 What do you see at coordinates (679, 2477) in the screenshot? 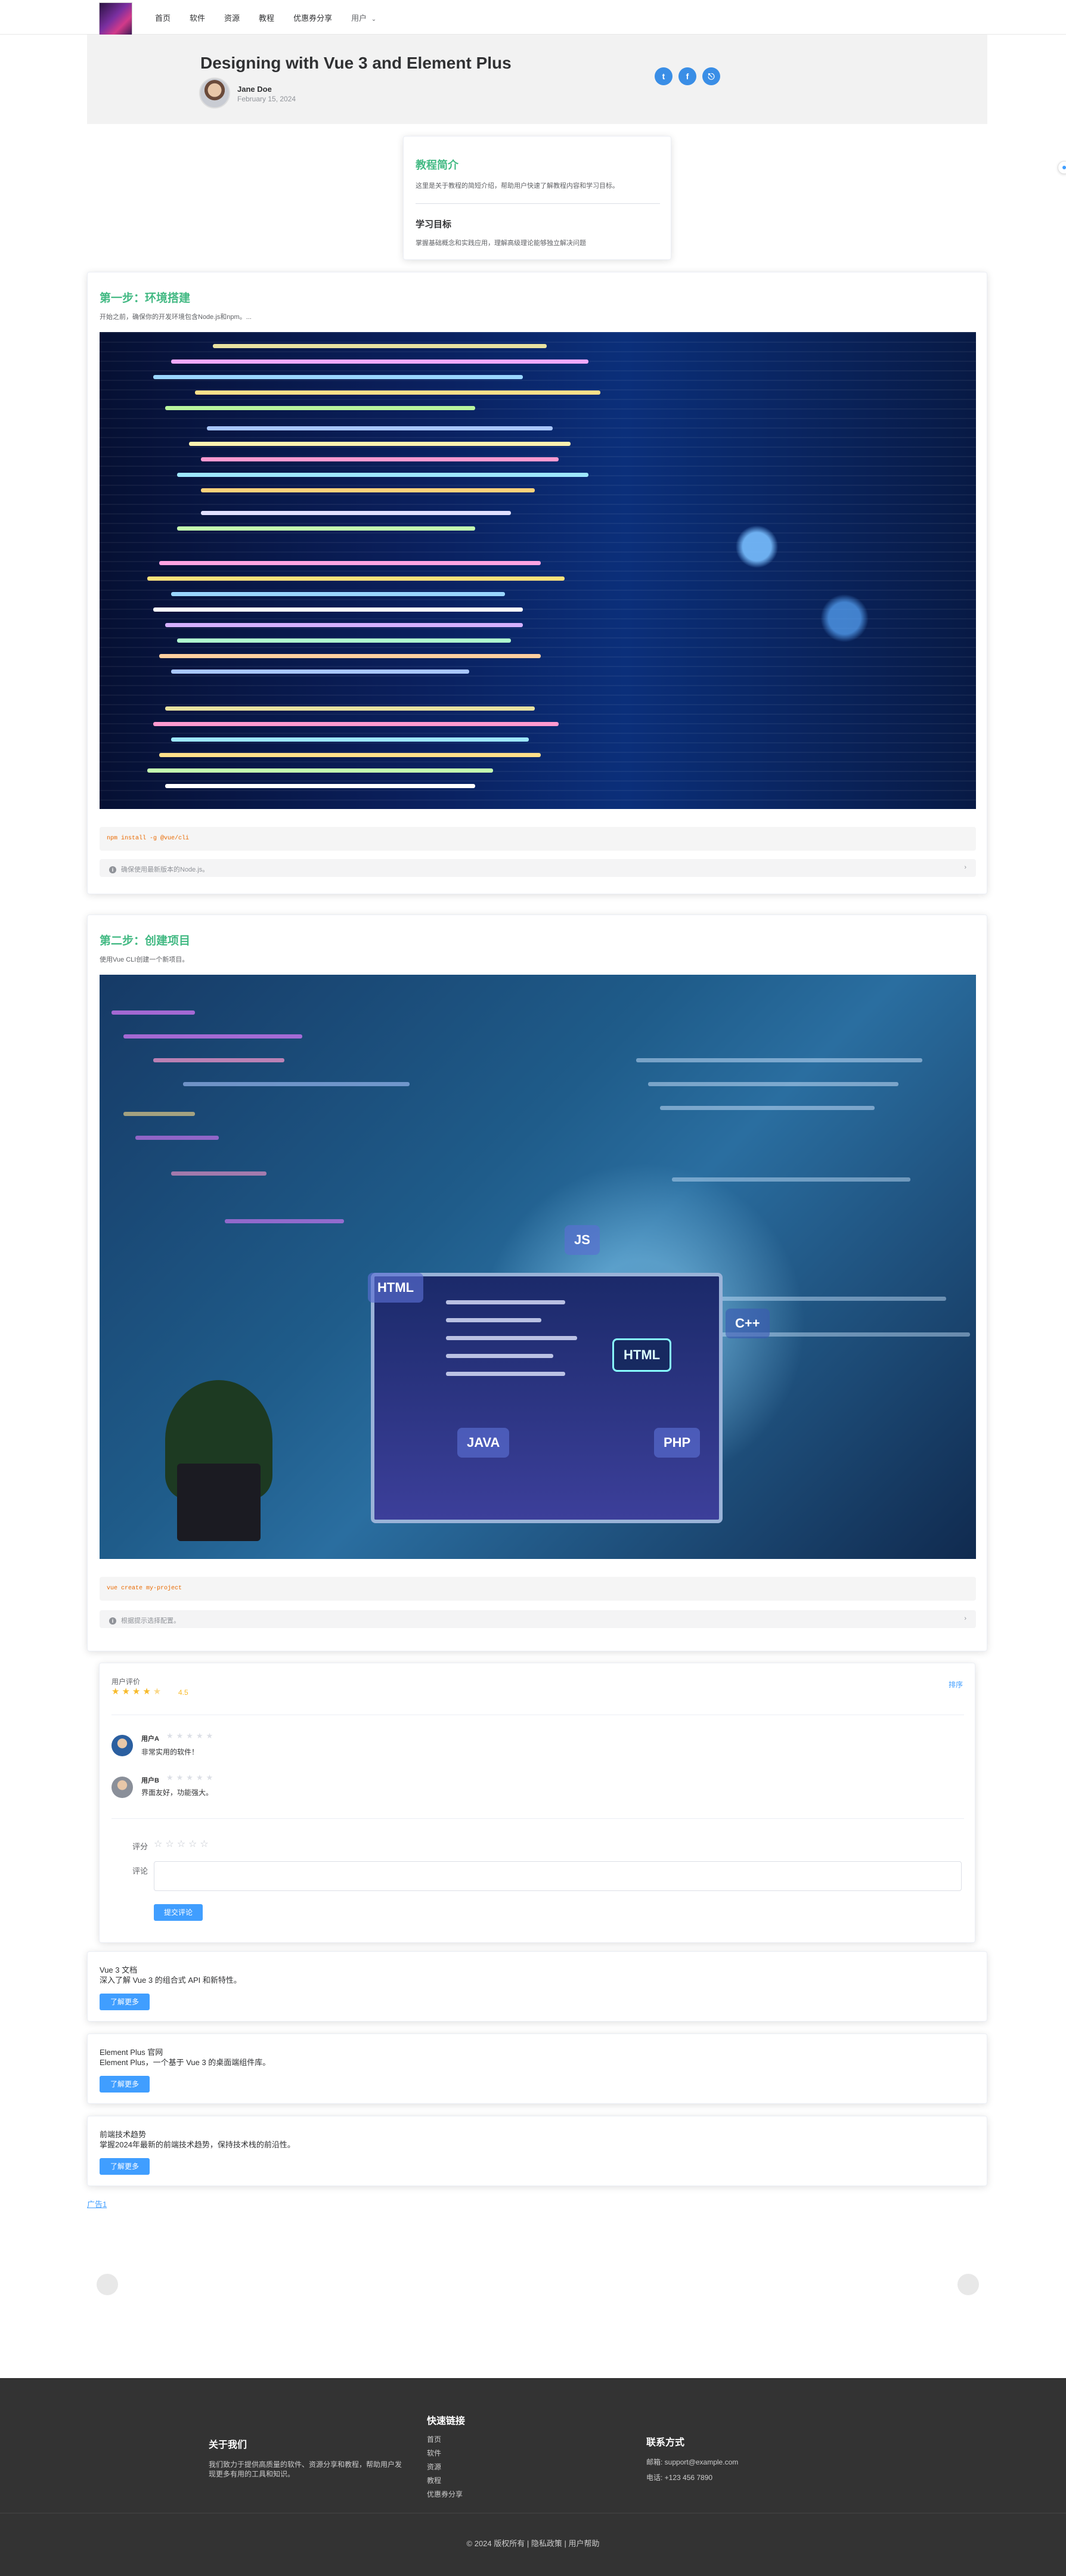
I see `footer-phone: 电话: +123 456 7890` at bounding box center [679, 2477].